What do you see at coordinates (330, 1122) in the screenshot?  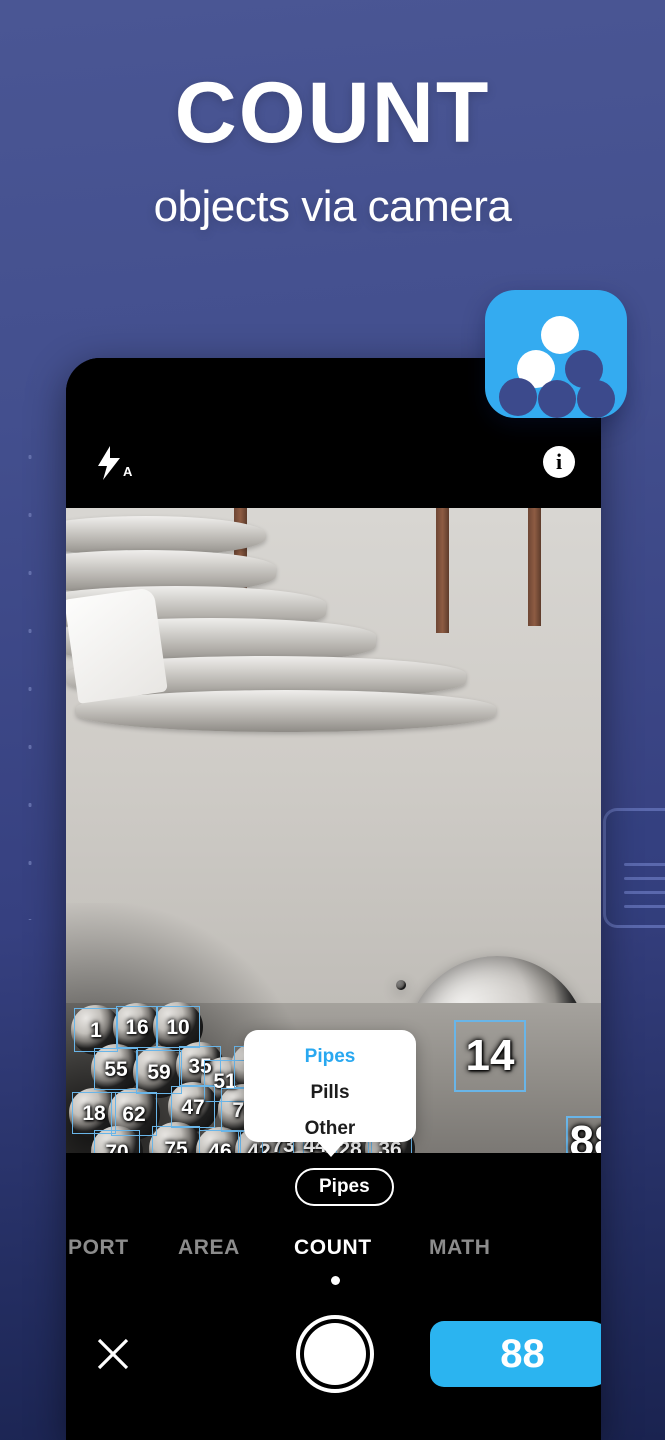 I see `dropdown-option-other: Other` at bounding box center [330, 1122].